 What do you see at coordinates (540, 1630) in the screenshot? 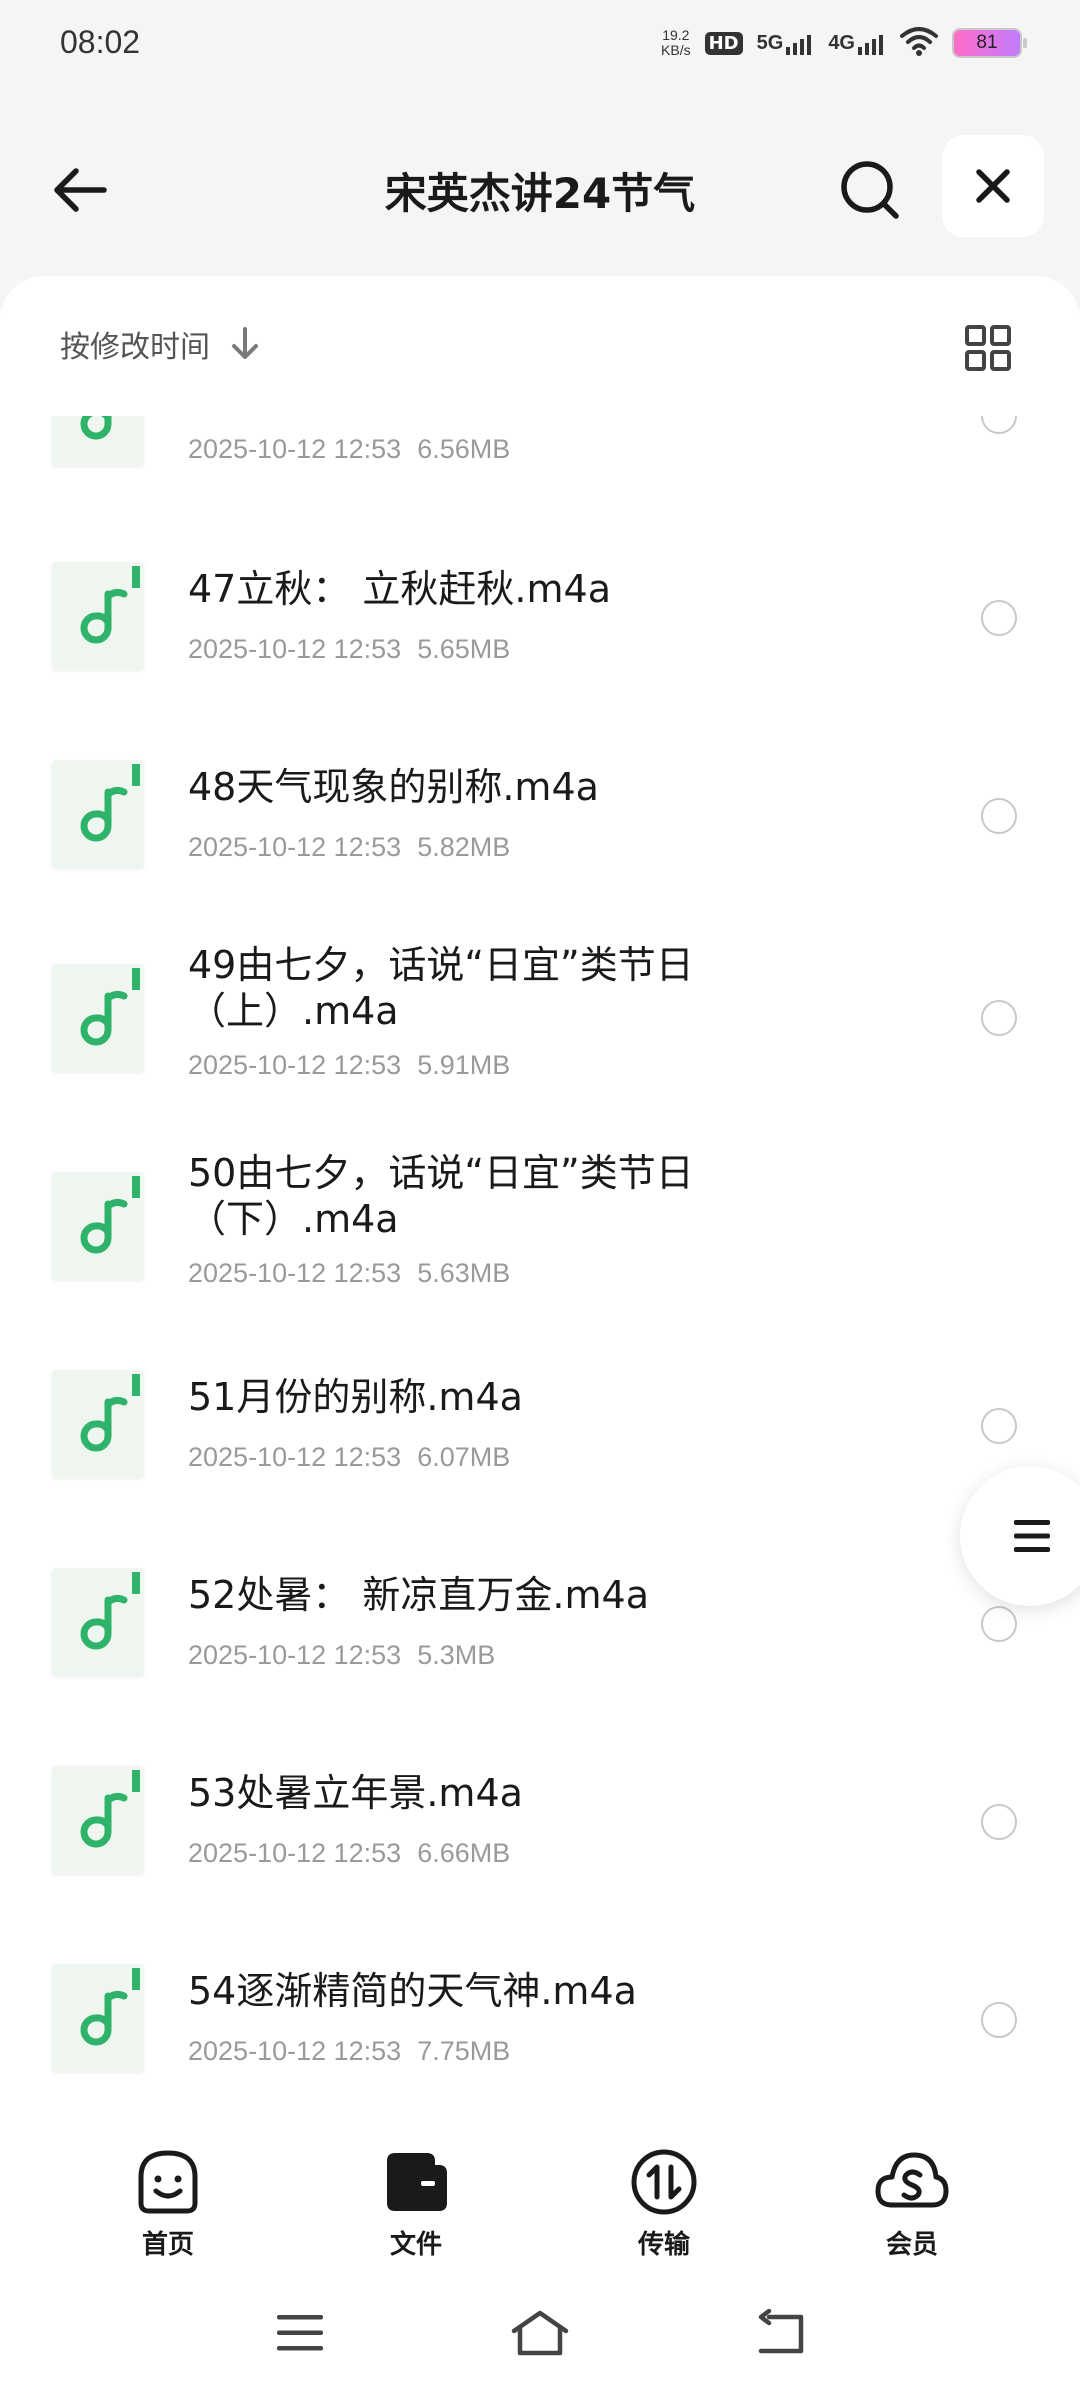
I see `list-item: 52处暑： 新凉直万金.m4a 2025-10-12 12:53 5.3MB` at bounding box center [540, 1630].